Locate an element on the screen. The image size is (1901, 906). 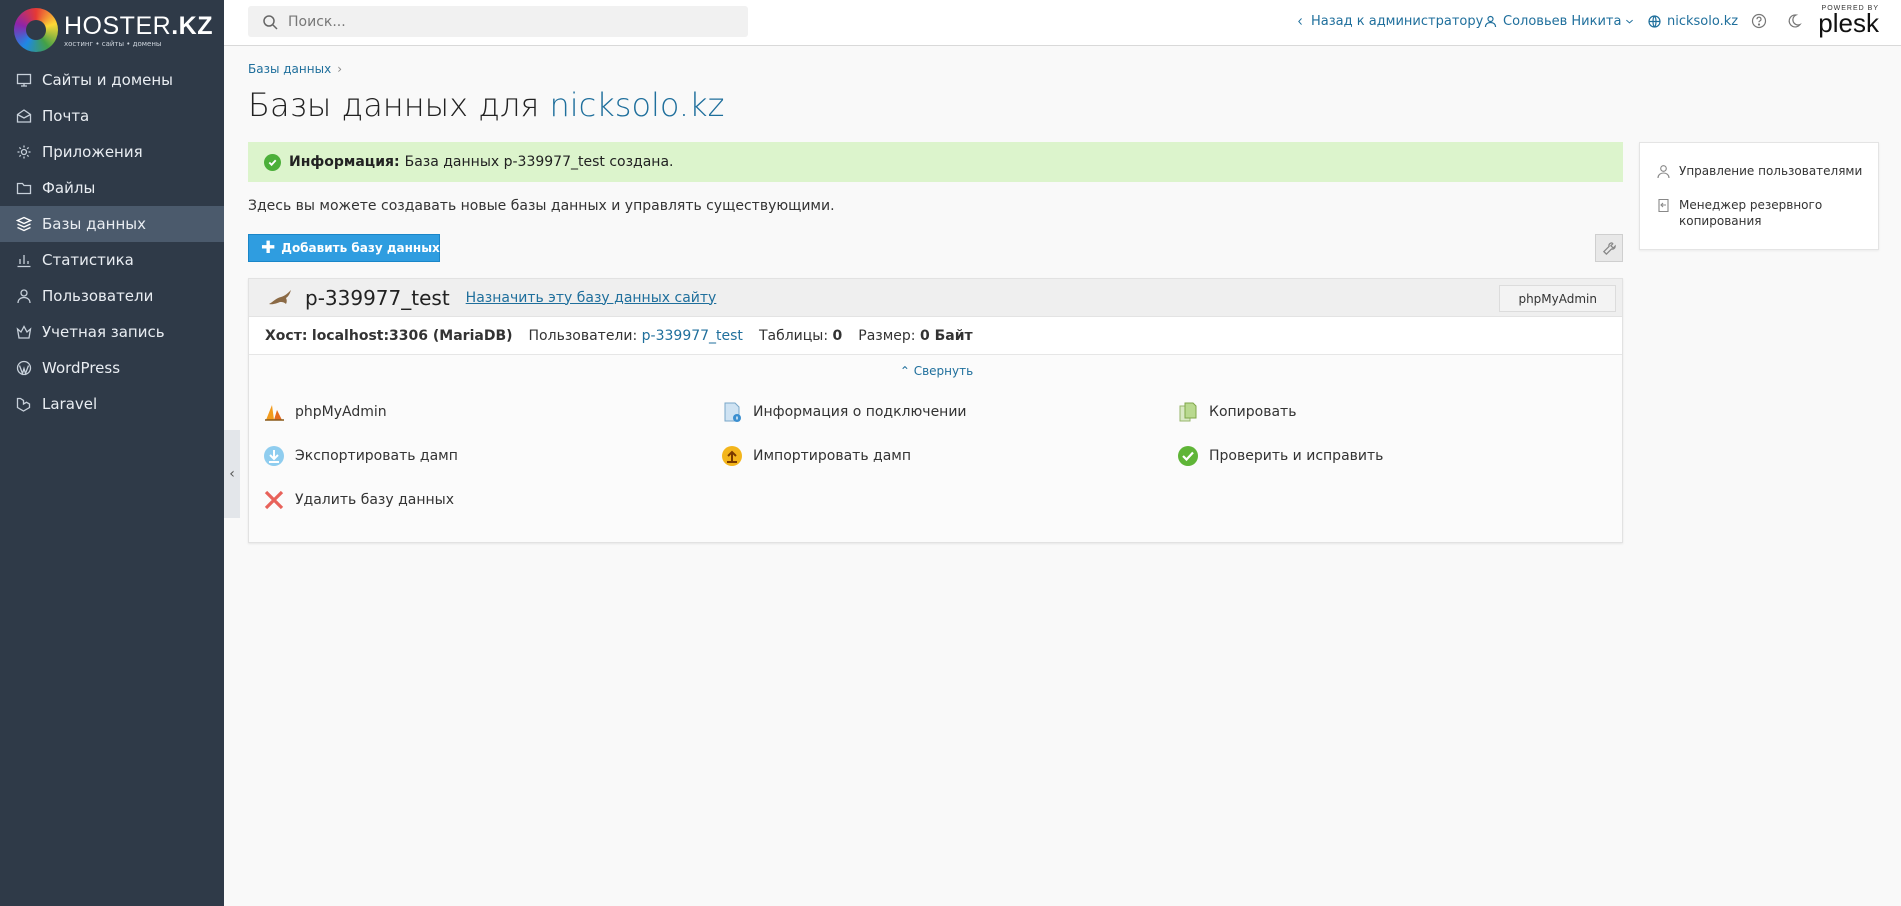
delete-x-icon is located at coordinates (274, 500).